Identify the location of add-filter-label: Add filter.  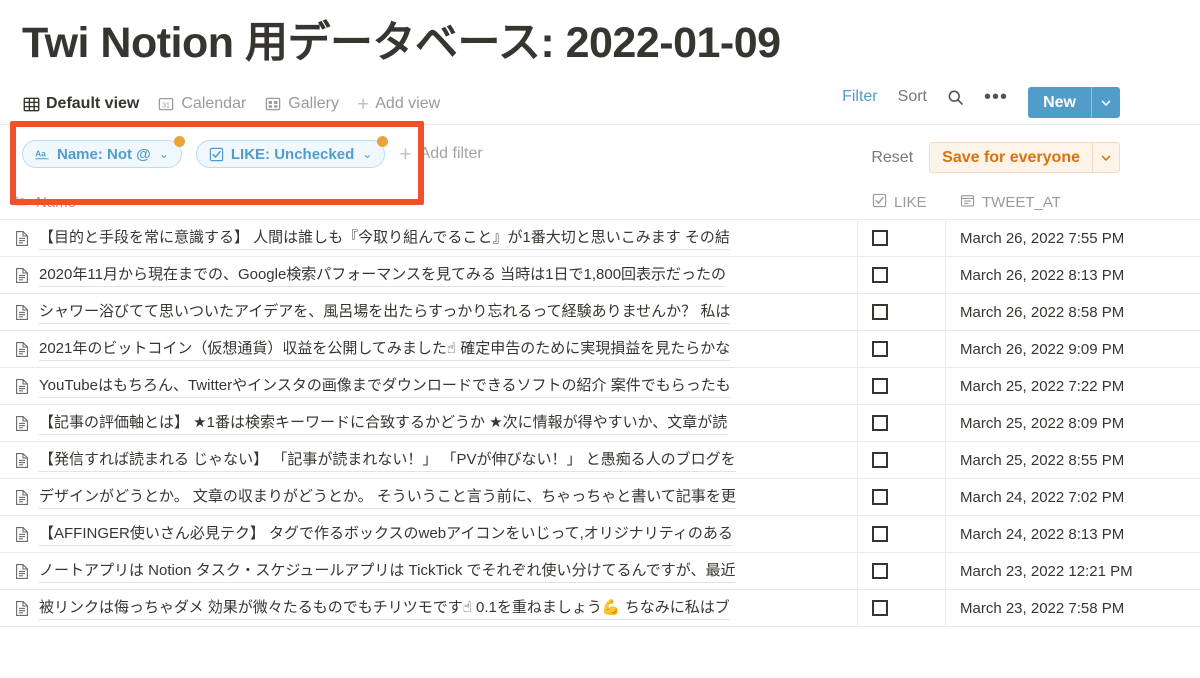
(451, 153).